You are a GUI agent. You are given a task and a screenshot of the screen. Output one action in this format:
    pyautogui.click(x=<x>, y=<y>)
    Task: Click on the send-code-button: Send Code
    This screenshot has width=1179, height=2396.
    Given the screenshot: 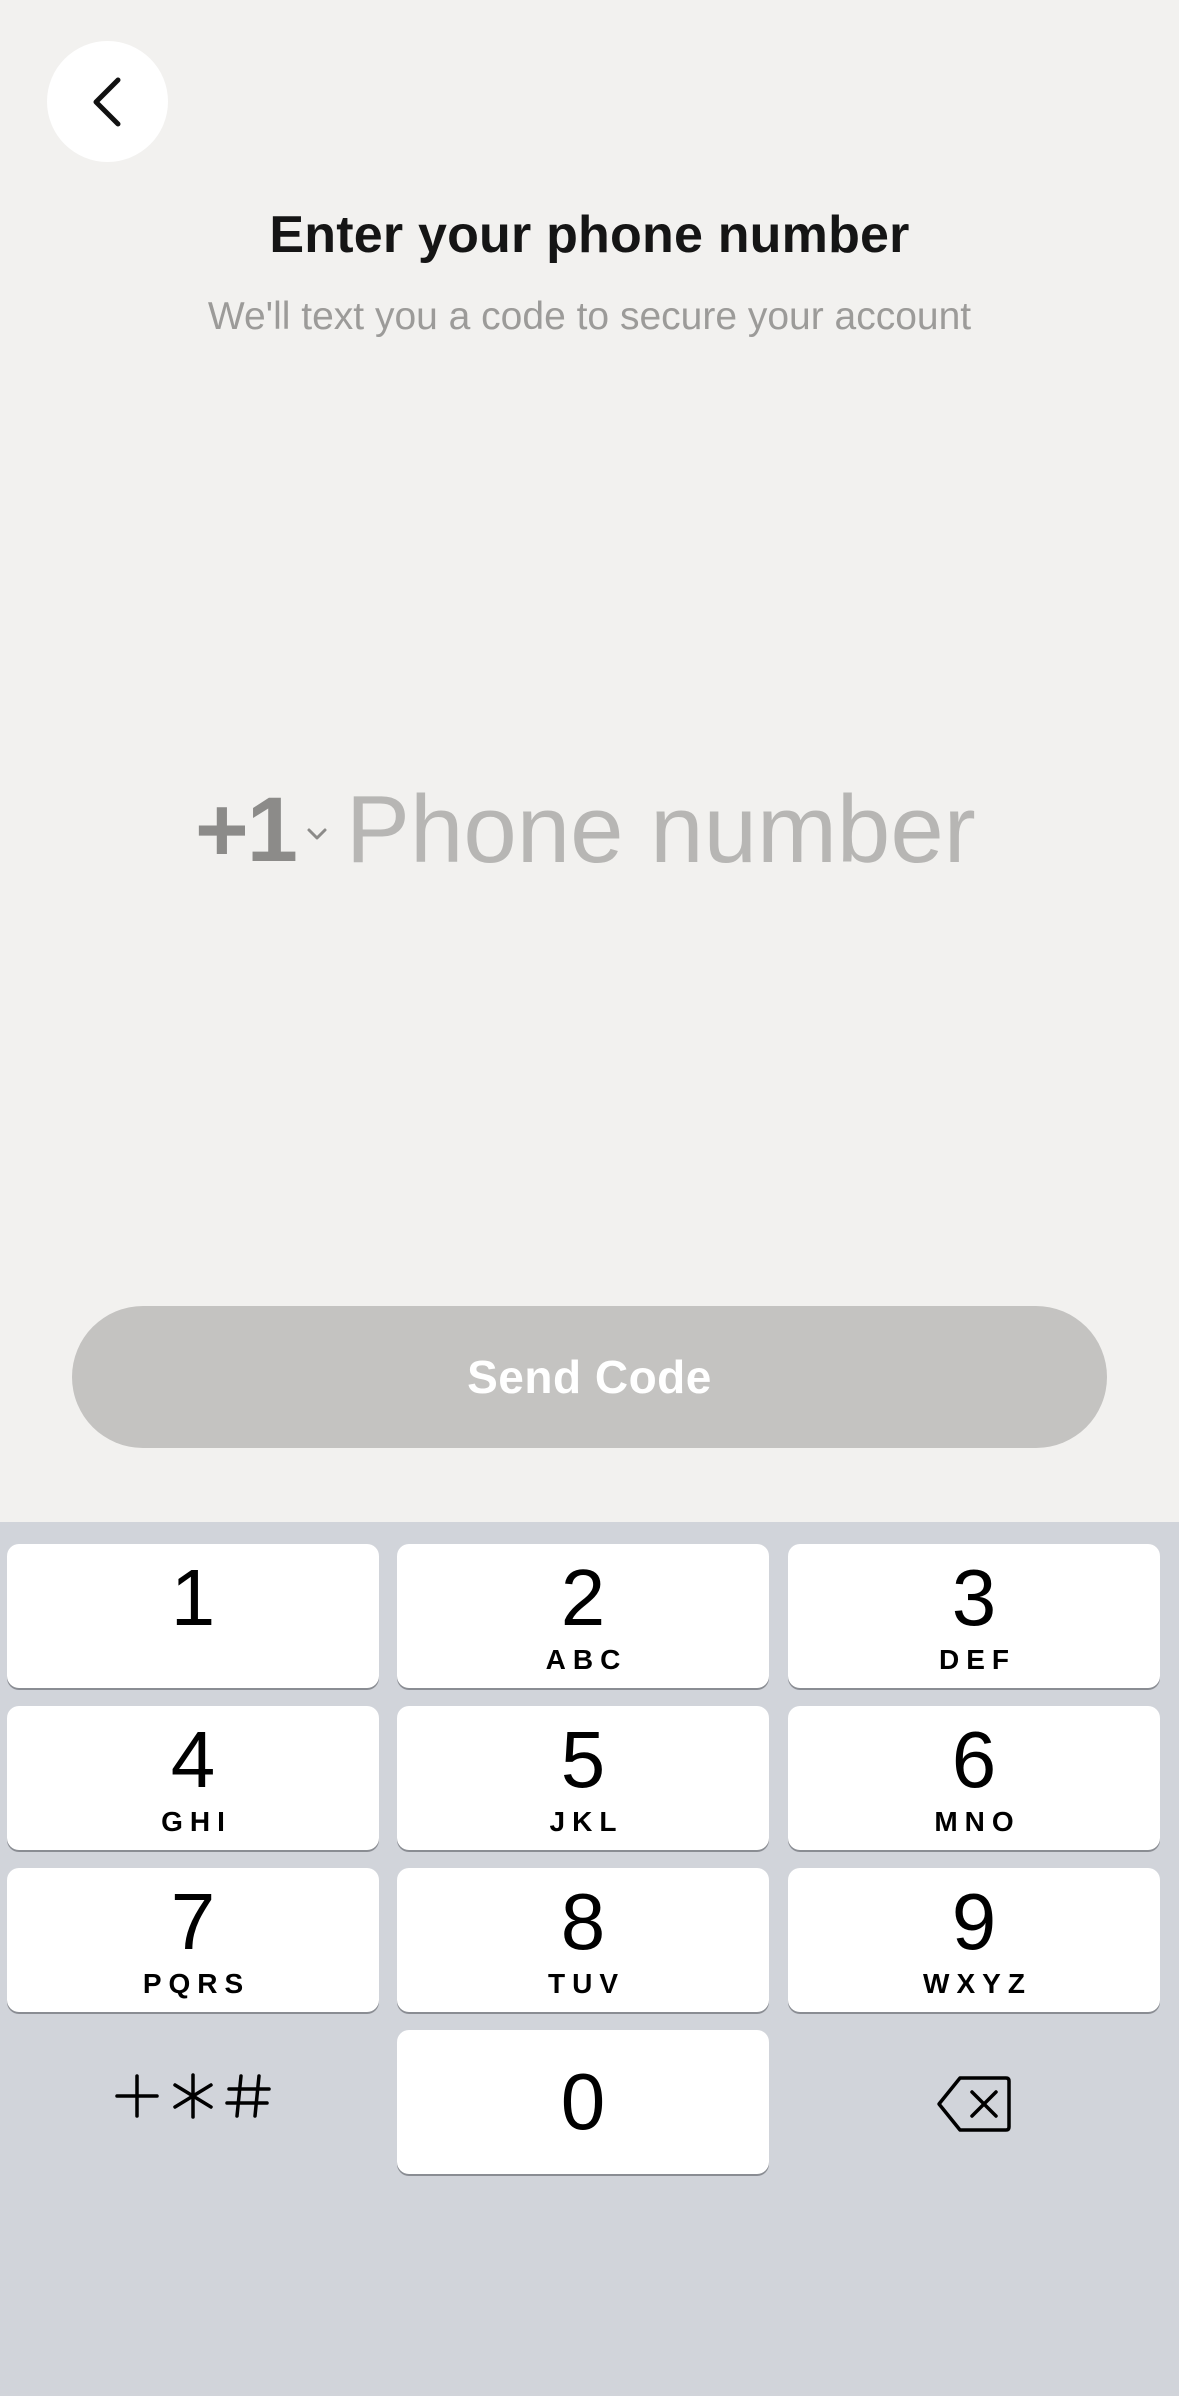 What is the action you would take?
    pyautogui.click(x=589, y=1377)
    